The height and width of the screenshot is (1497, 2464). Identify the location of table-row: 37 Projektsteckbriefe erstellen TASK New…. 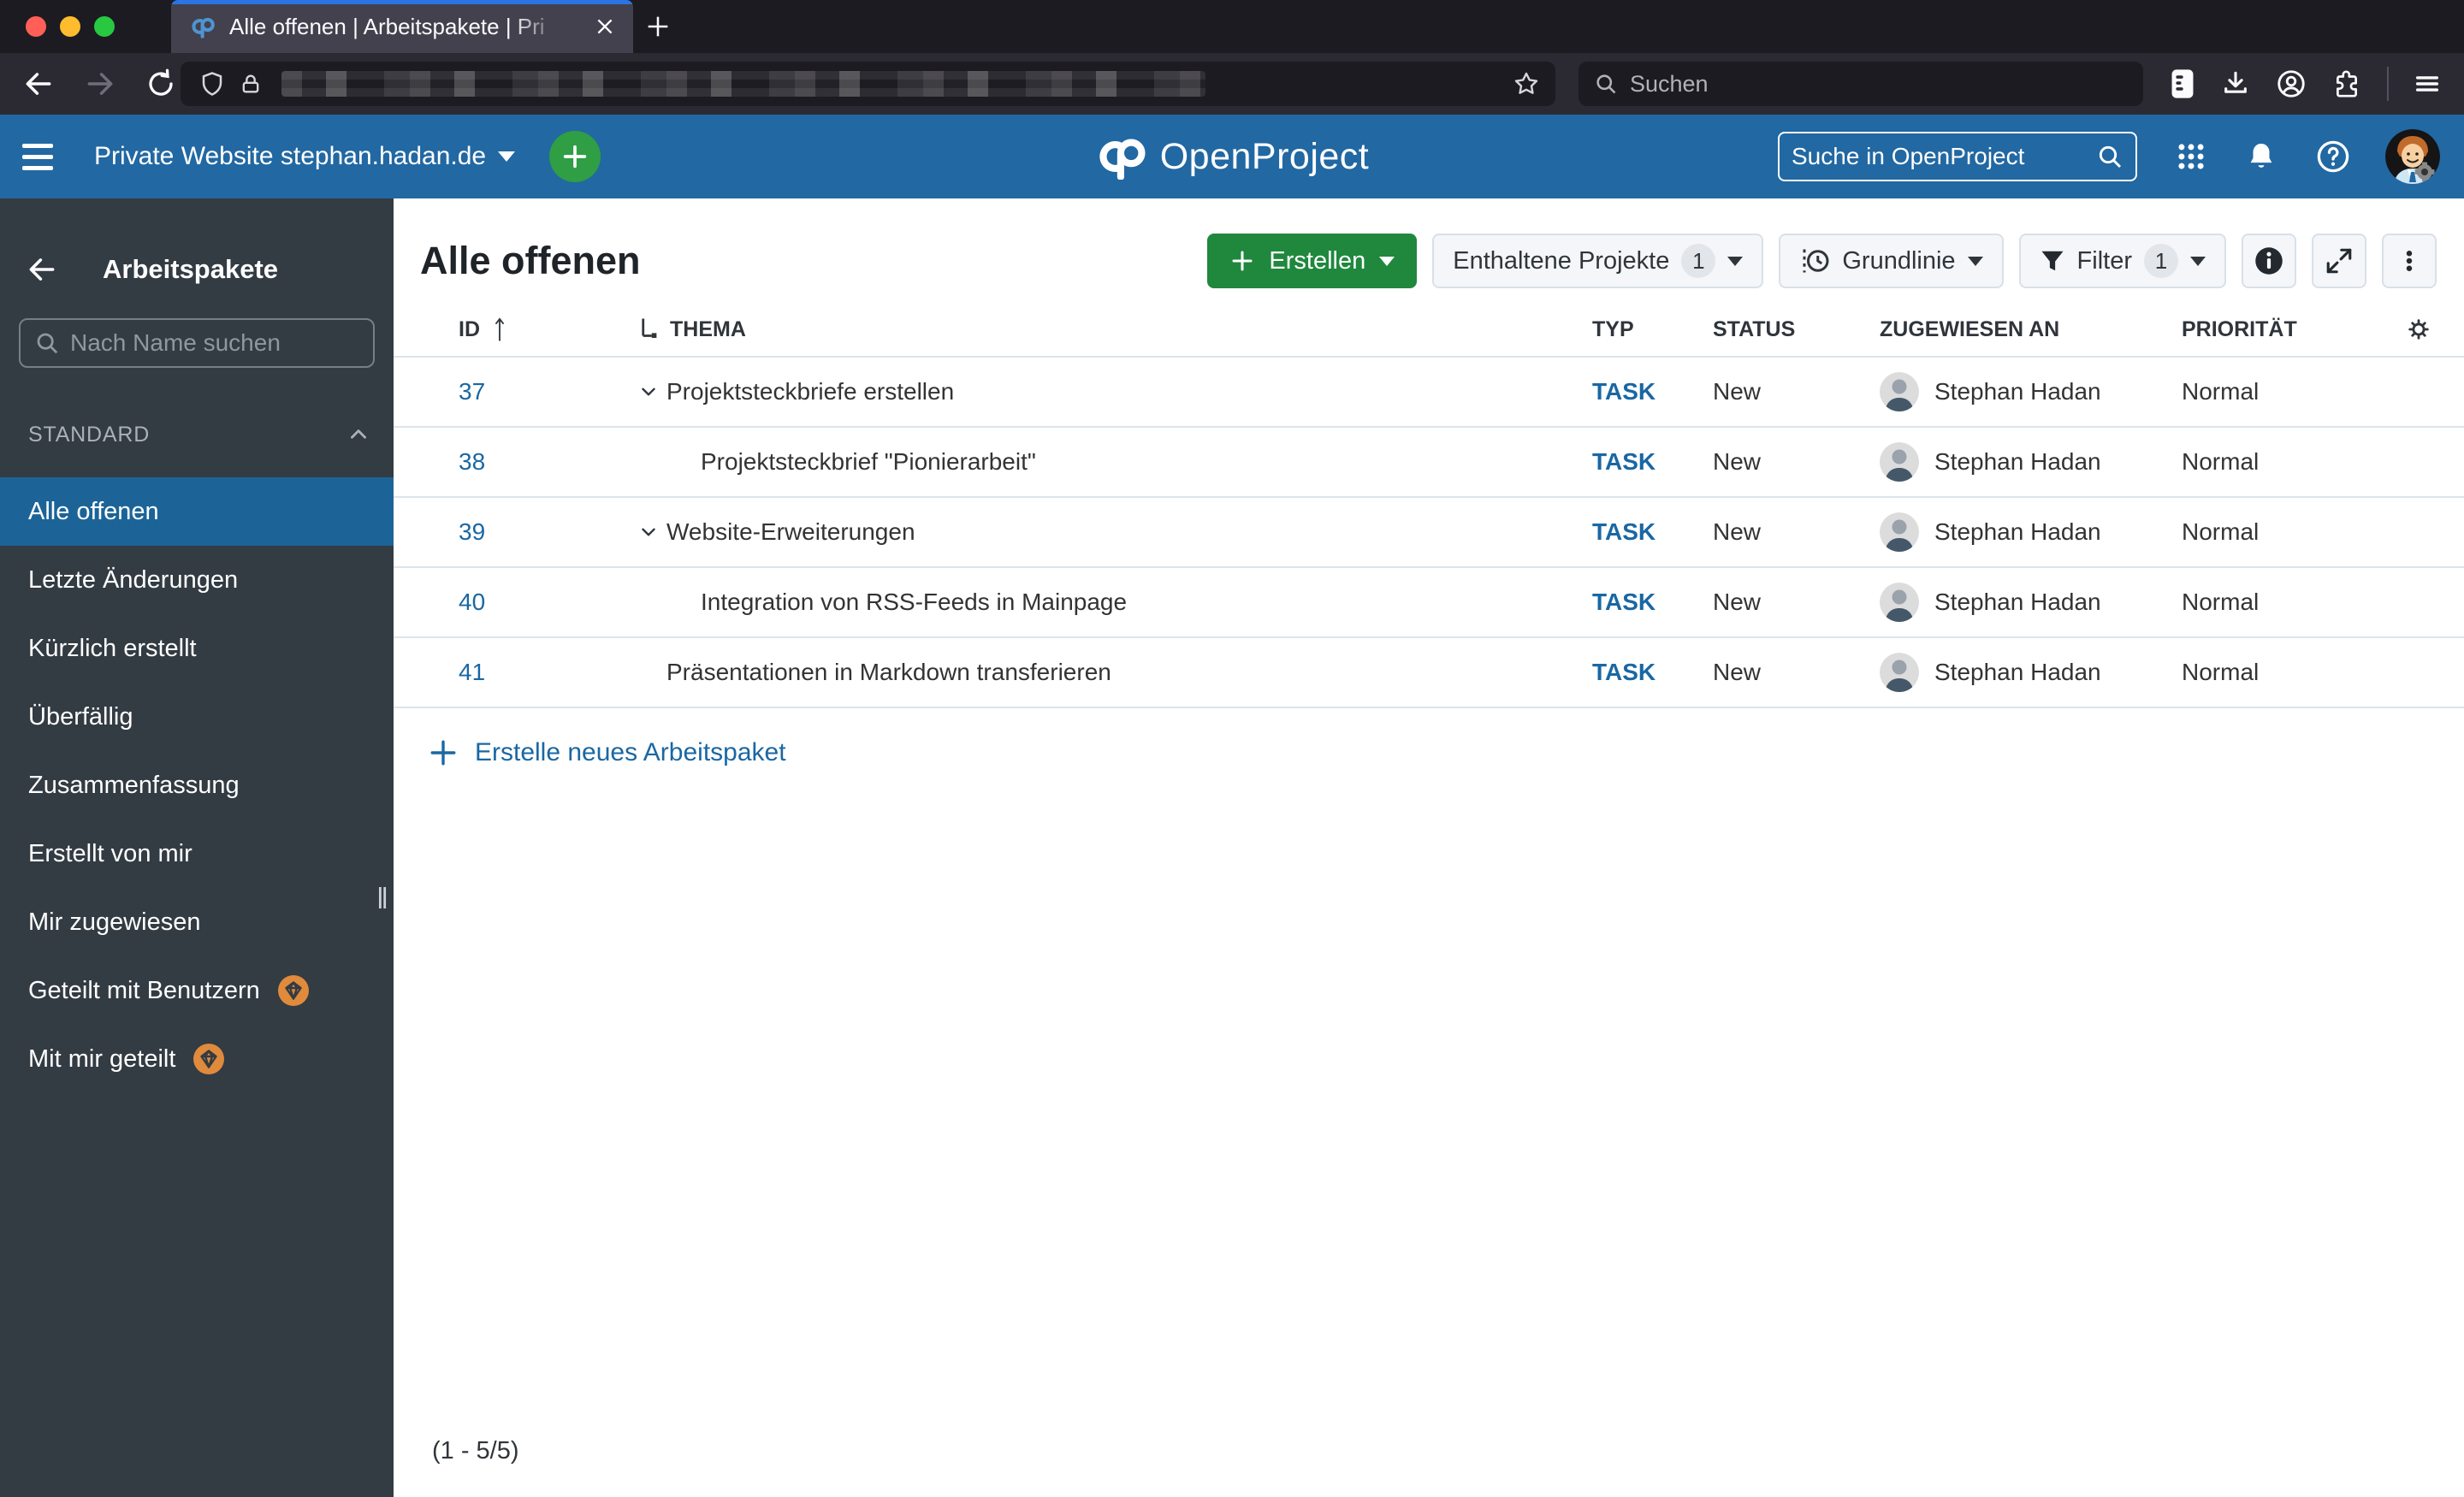
(1429, 393).